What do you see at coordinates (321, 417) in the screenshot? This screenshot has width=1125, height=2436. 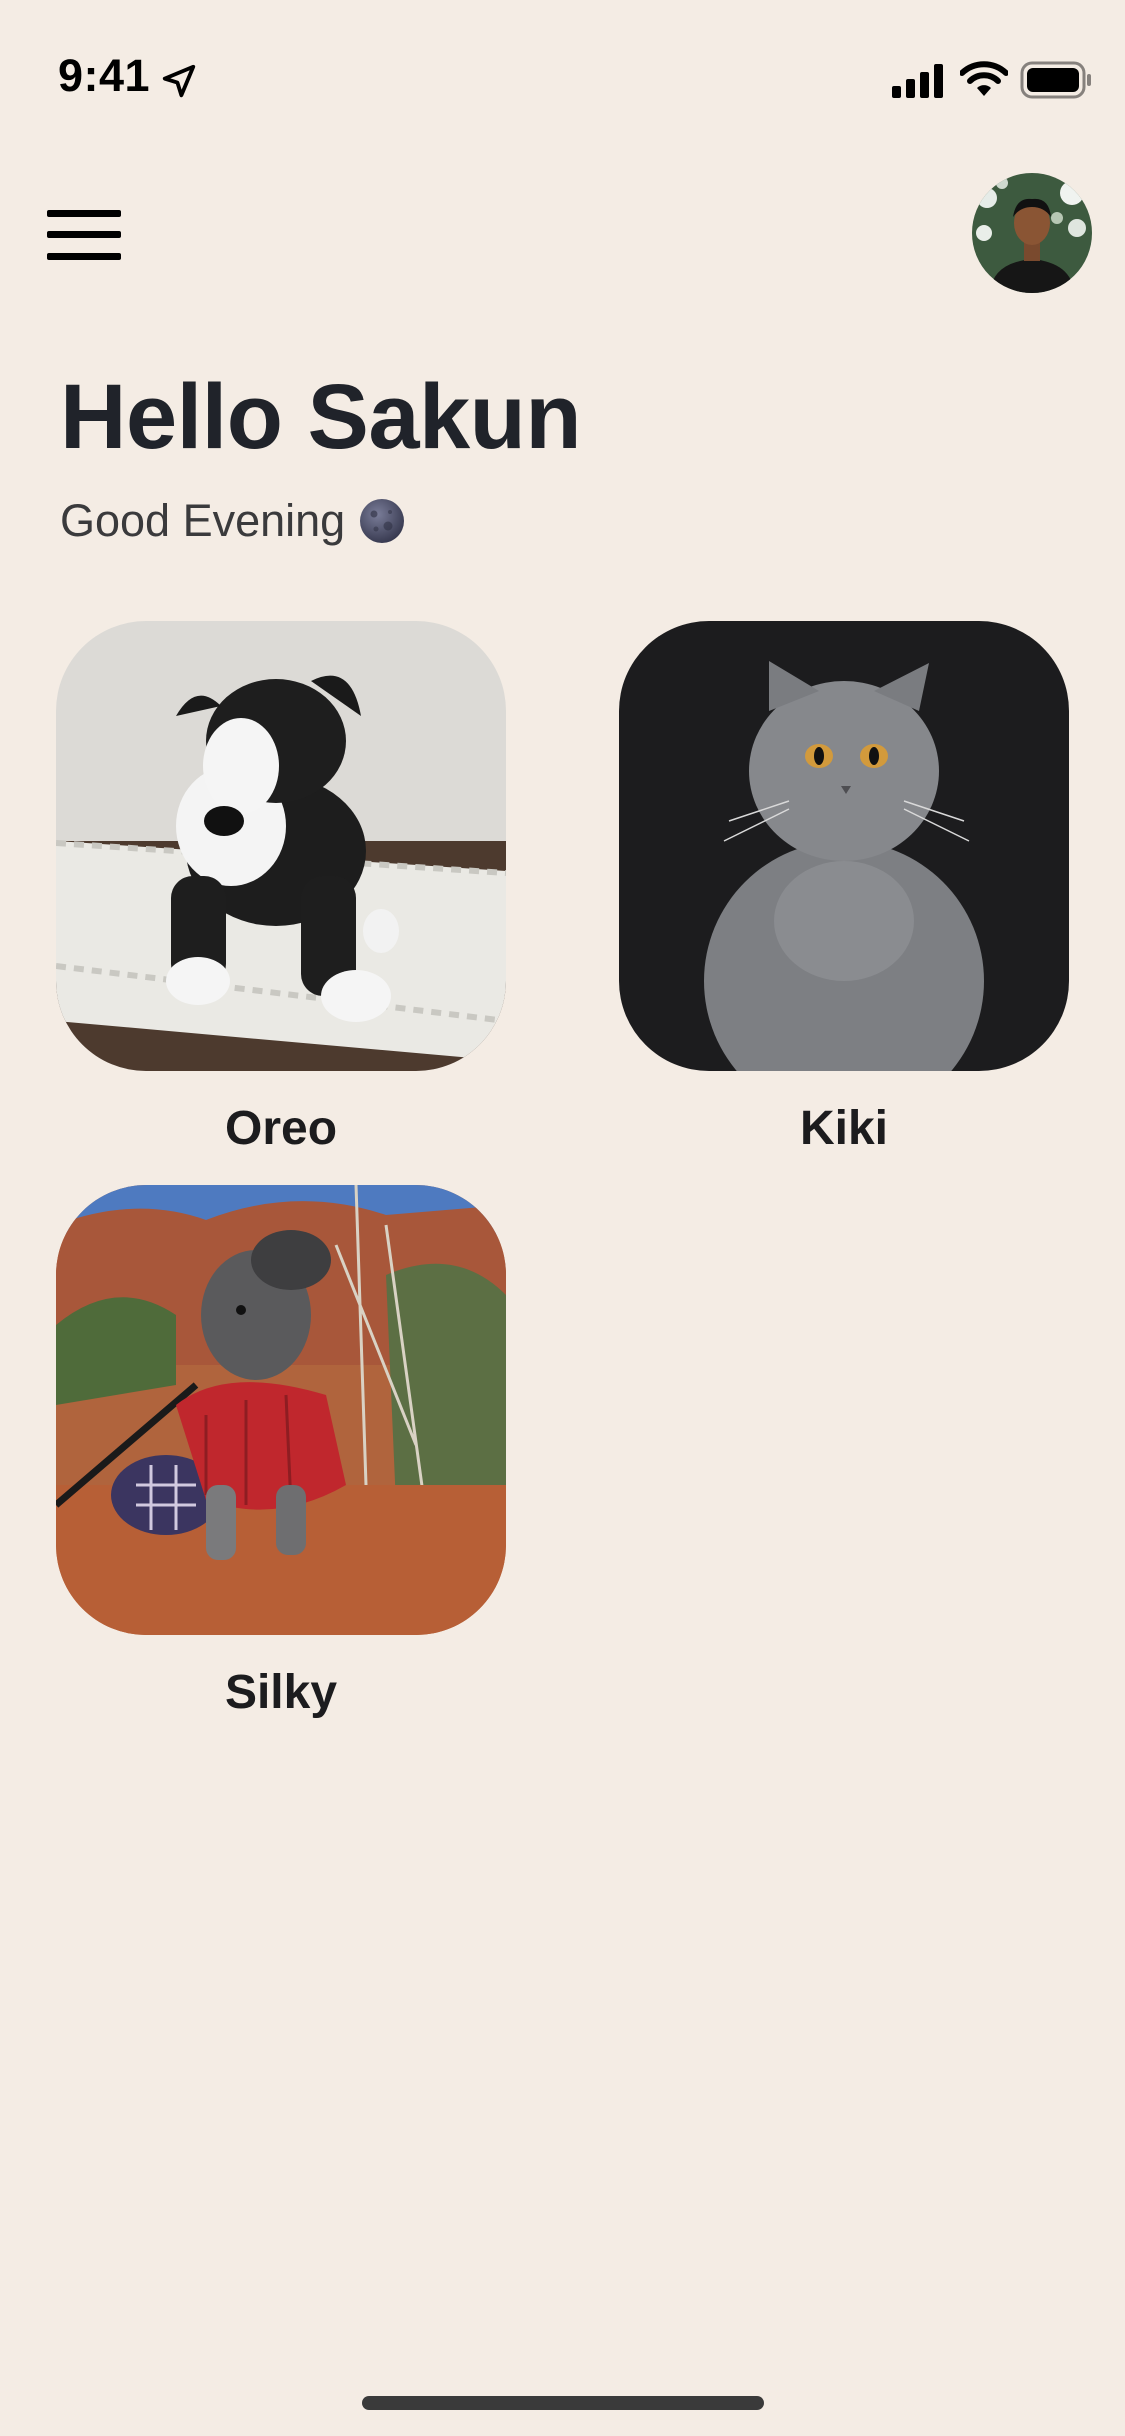 I see `page-title: Hello Sakun` at bounding box center [321, 417].